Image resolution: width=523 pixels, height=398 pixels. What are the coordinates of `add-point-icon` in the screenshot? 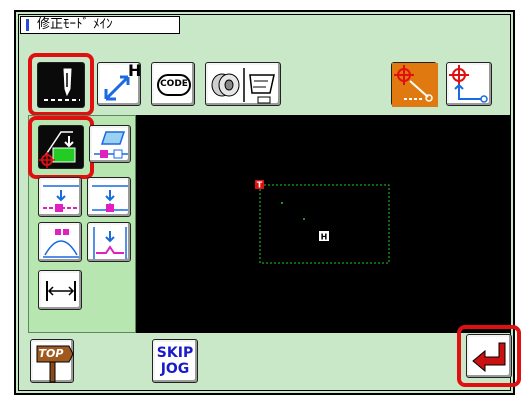 It's located at (110, 198).